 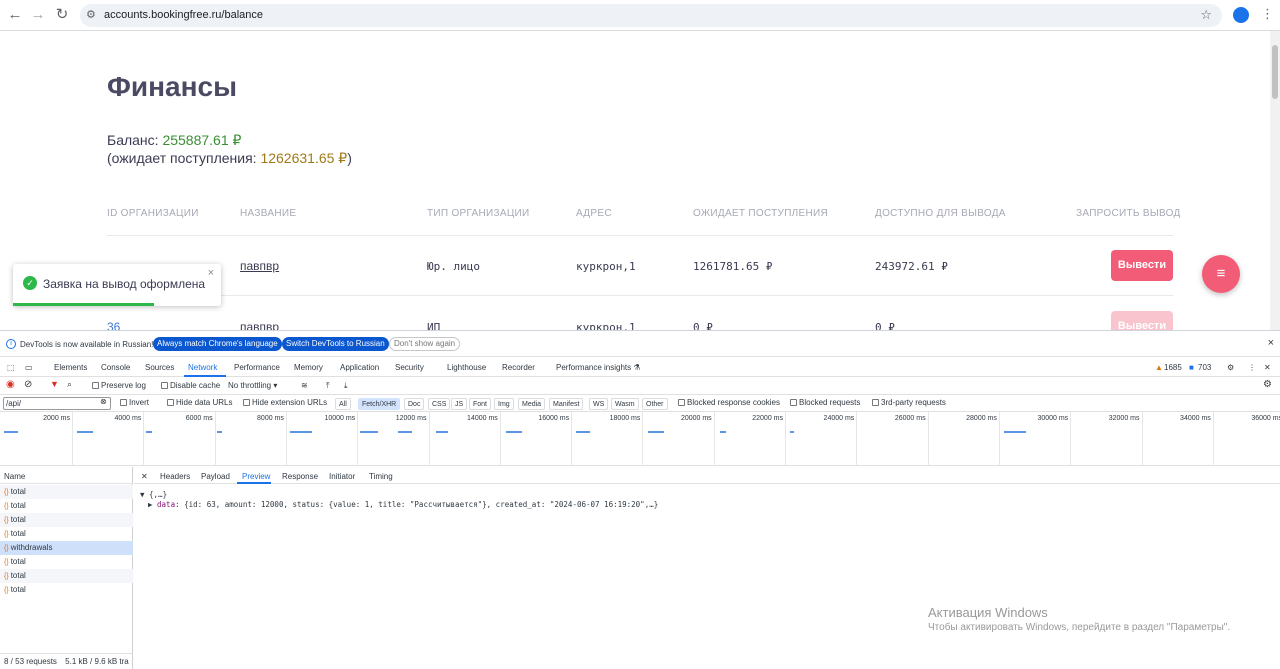 I want to click on row2-id: 36, so click(x=113, y=325).